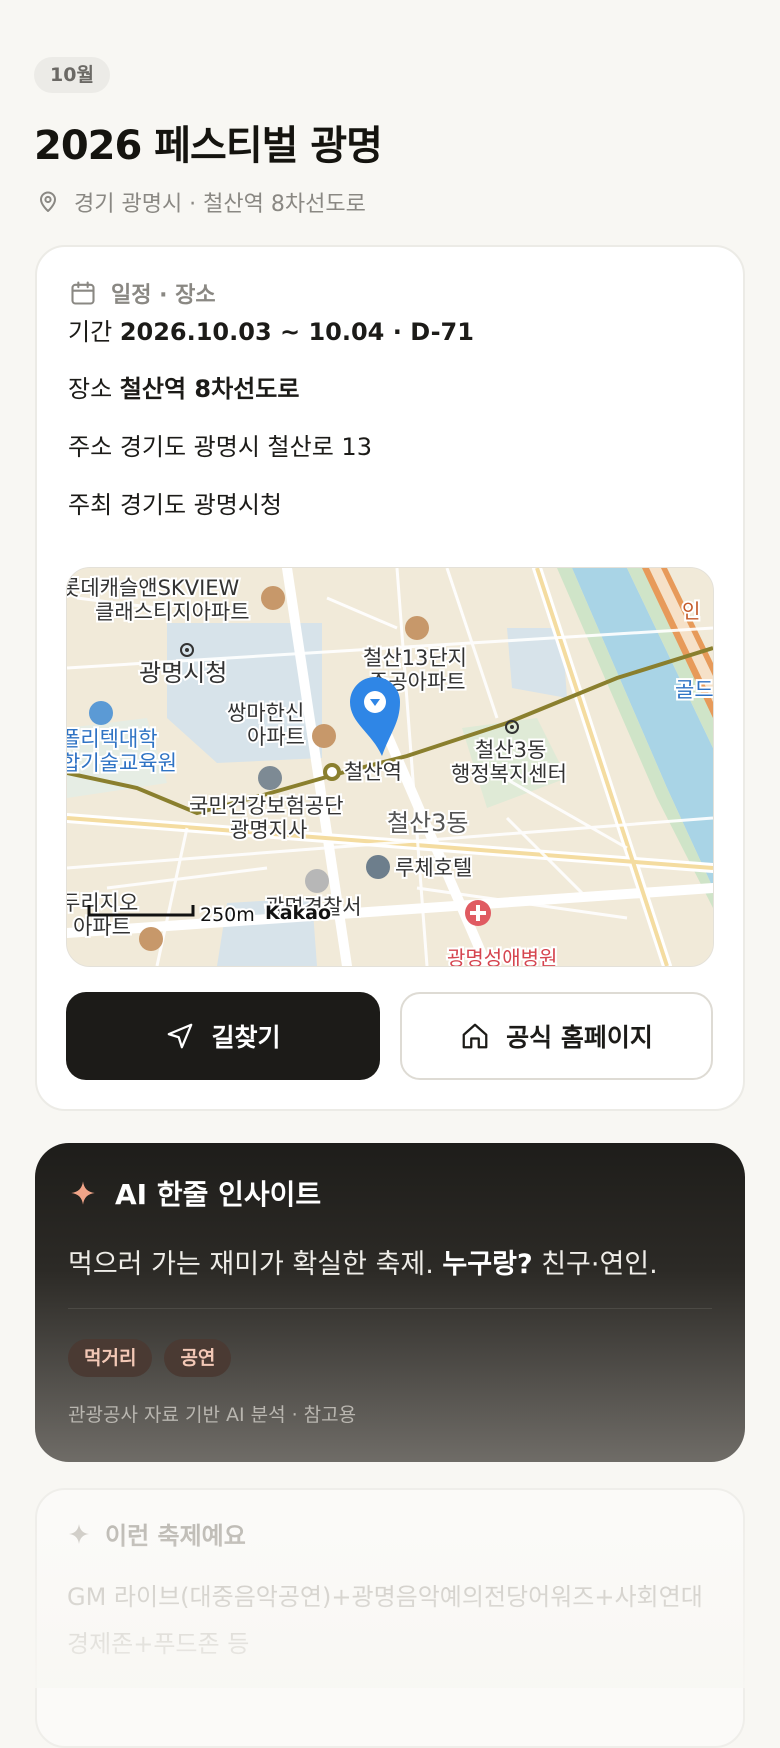 This screenshot has height=1748, width=780. What do you see at coordinates (415, 658) in the screenshot?
I see `map-label: 철산13단지` at bounding box center [415, 658].